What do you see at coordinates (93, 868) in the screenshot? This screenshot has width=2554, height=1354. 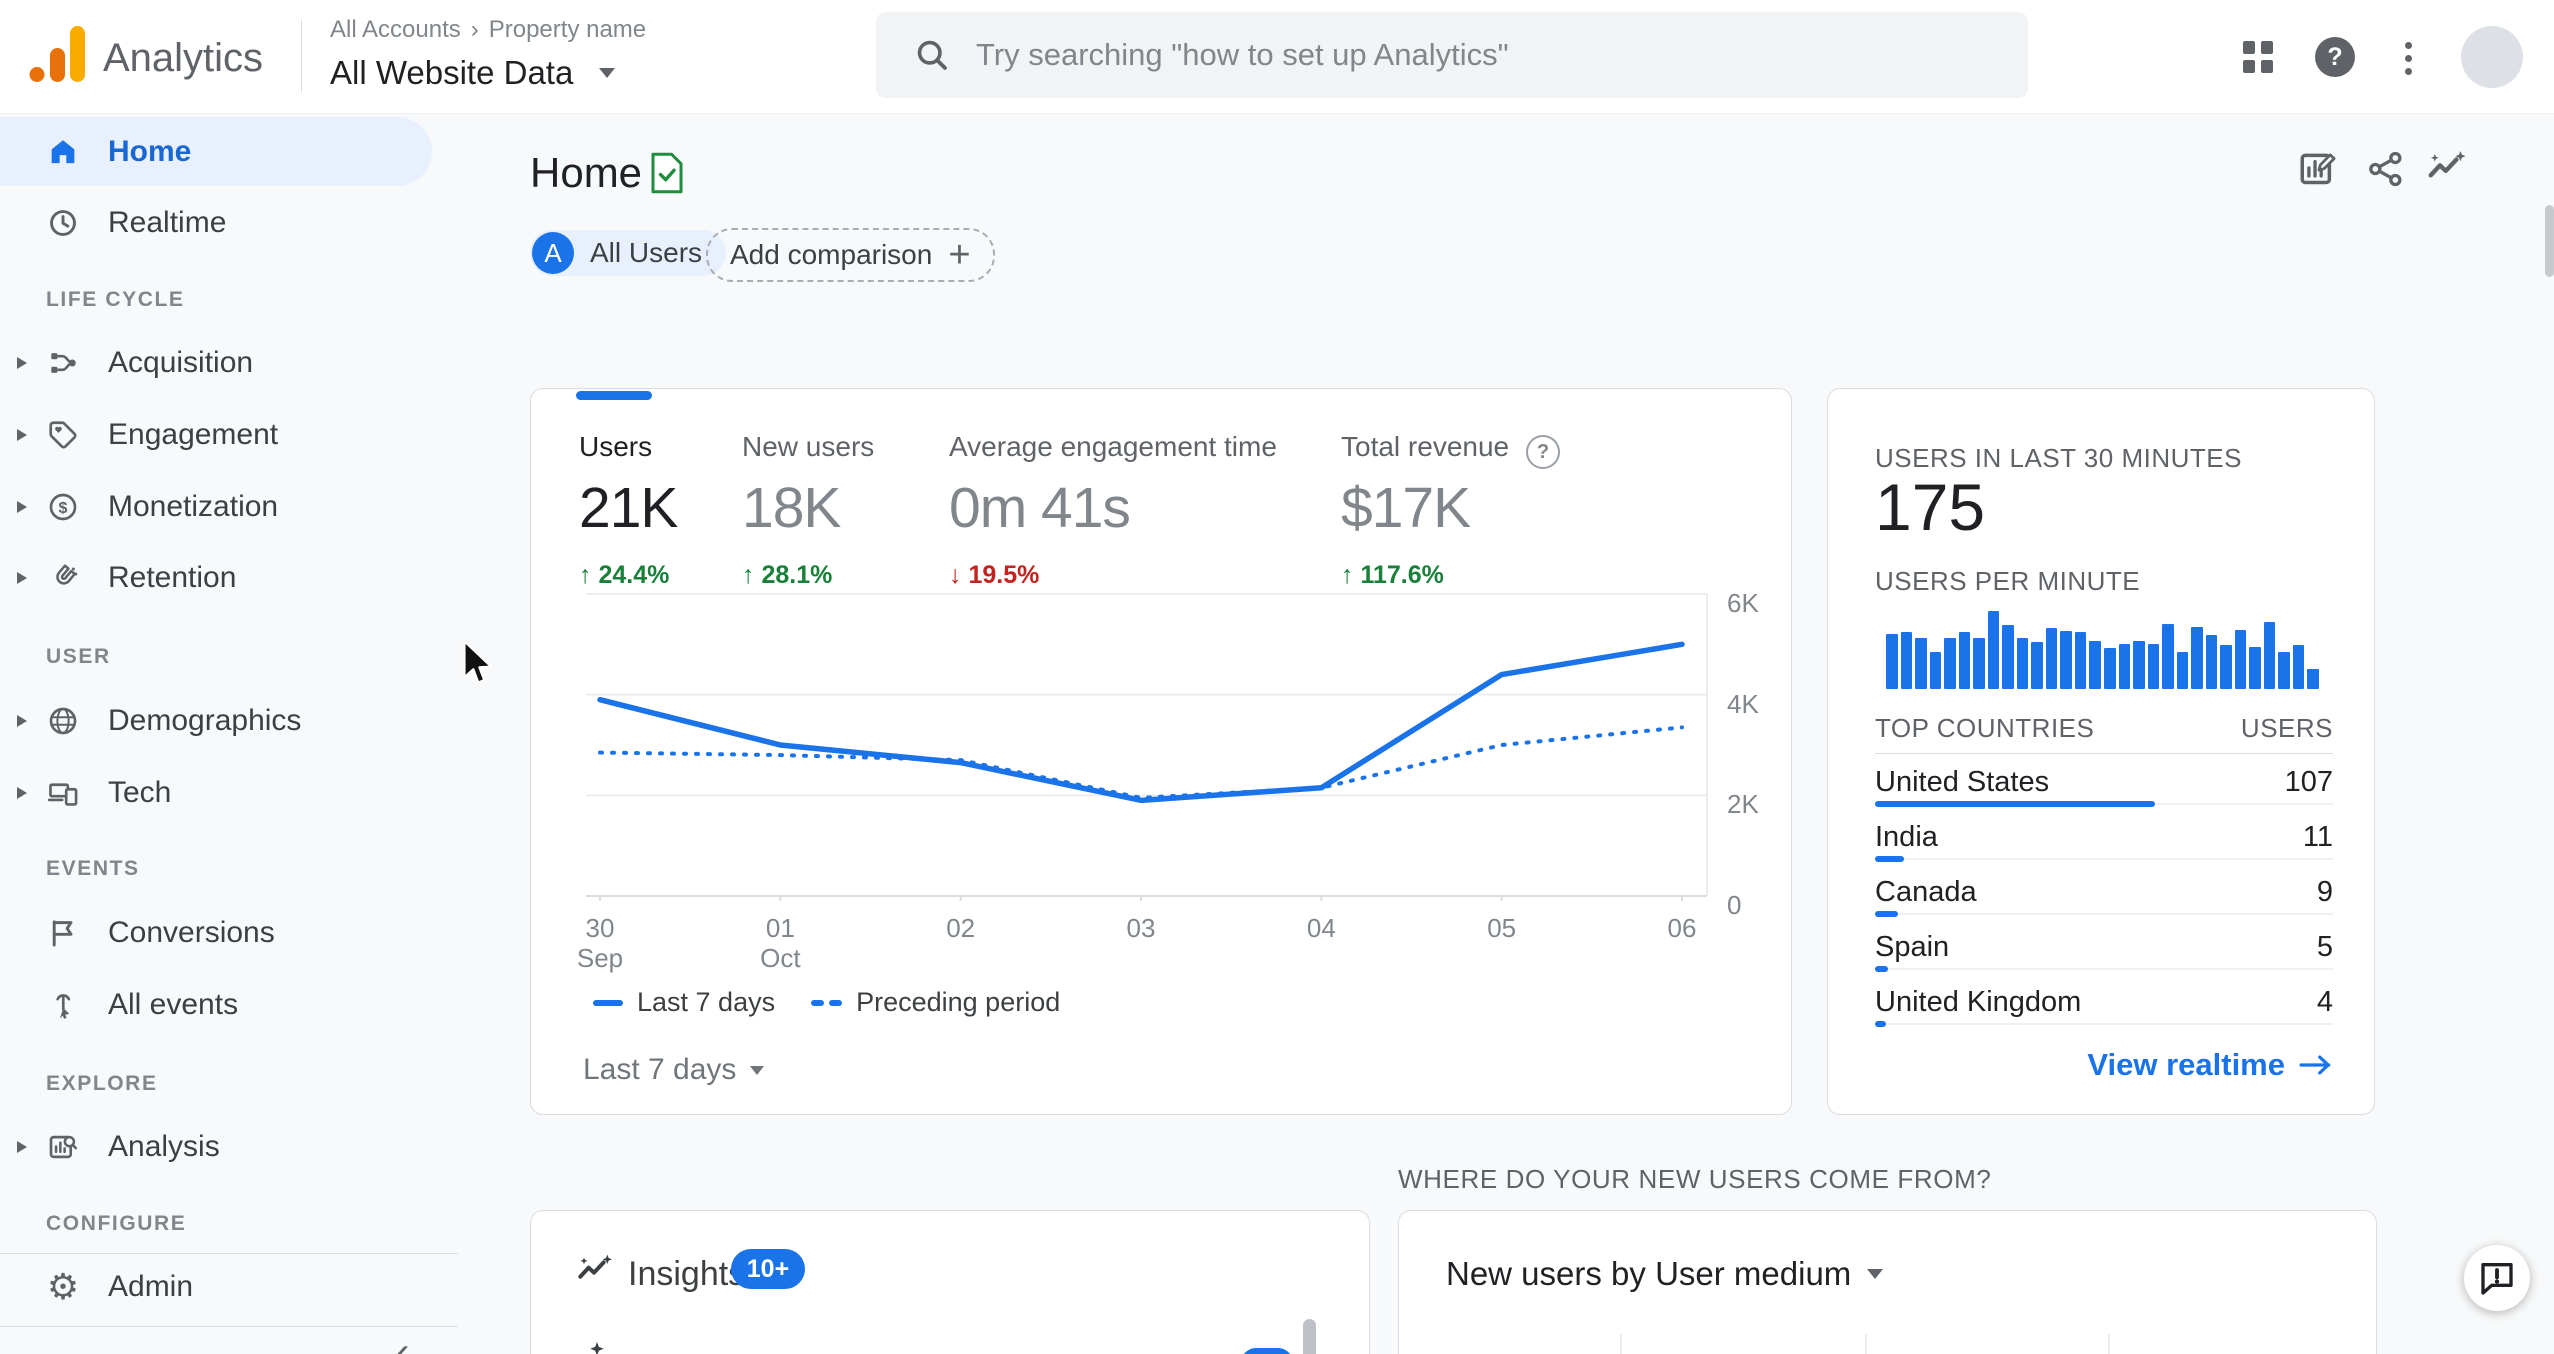 I see `sidebar-section-events: EVENTS` at bounding box center [93, 868].